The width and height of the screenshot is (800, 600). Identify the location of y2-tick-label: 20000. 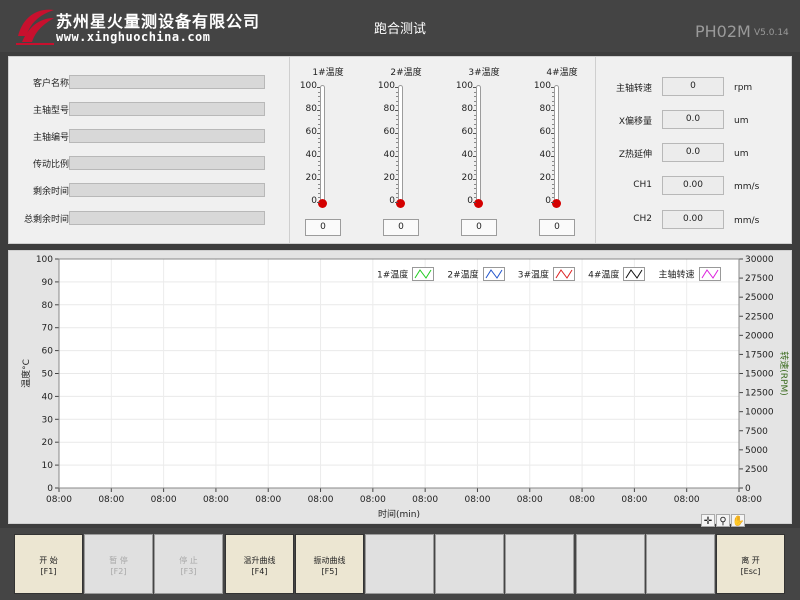
(759, 336).